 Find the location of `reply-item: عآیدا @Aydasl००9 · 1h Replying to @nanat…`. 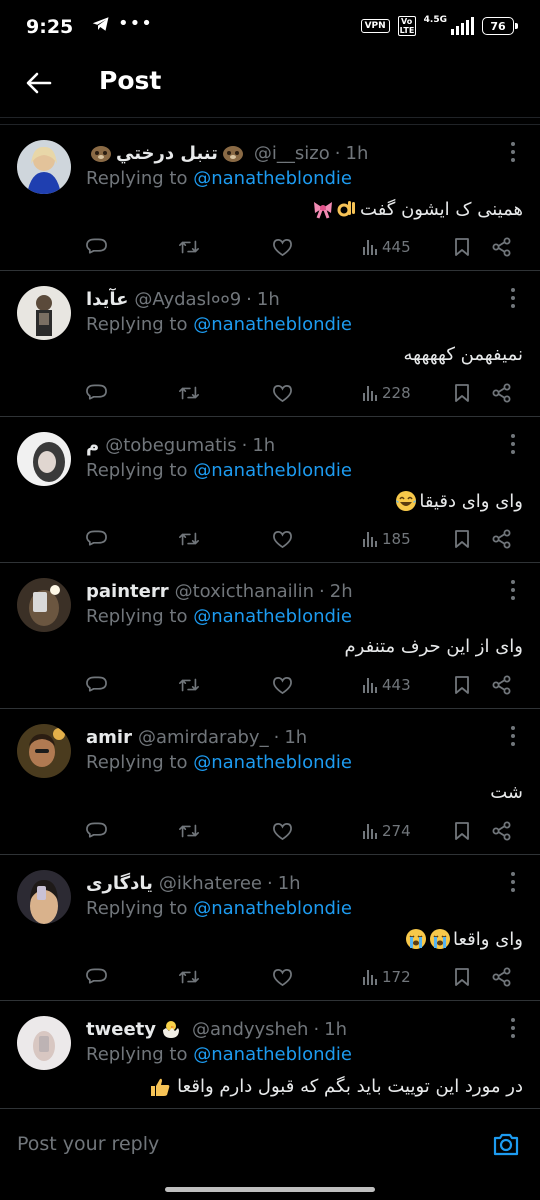

reply-item: عآیدا @Aydasl००9 · 1h Replying to @nanat… is located at coordinates (270, 344).